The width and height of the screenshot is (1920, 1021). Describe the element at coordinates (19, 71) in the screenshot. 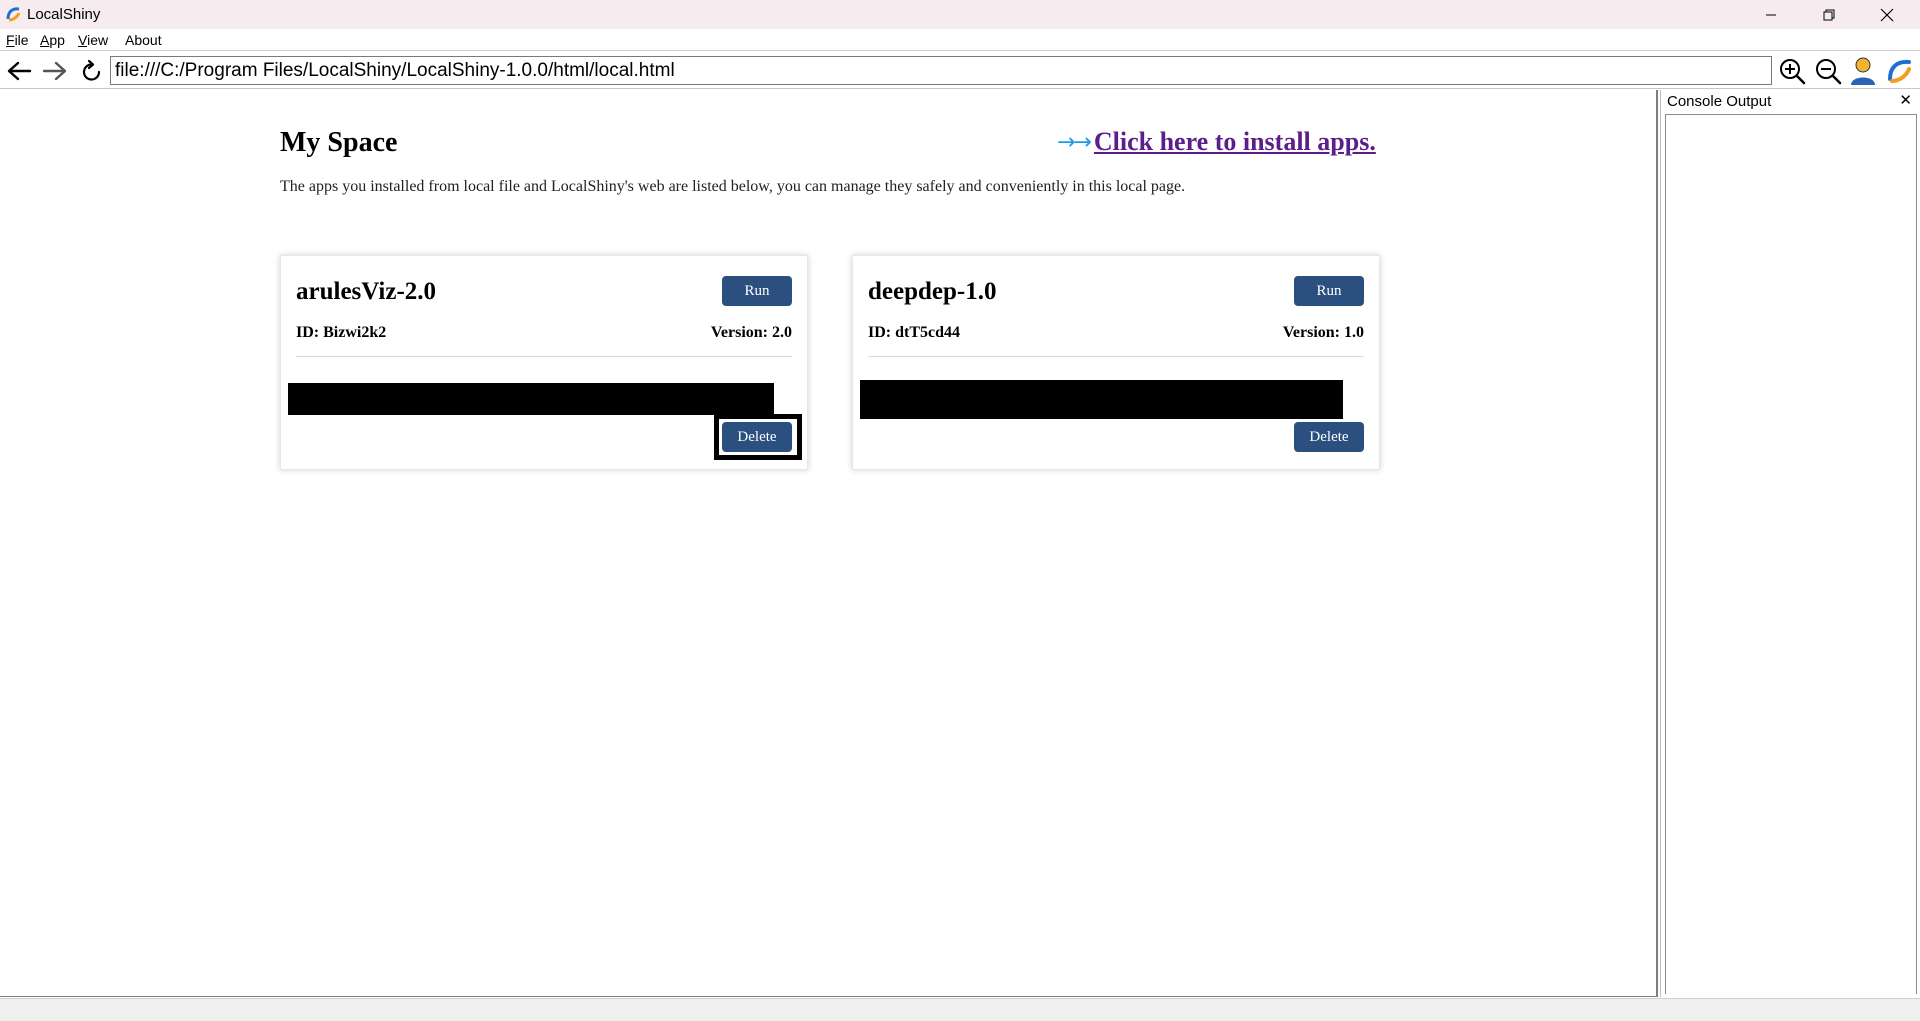

I see `back-arrow-icon` at that location.